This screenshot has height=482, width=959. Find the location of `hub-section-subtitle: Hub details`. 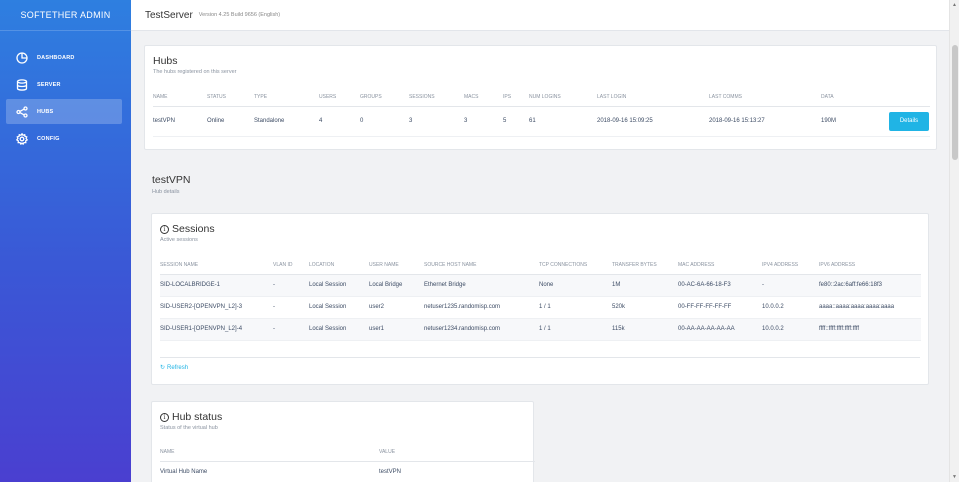

hub-section-subtitle: Hub details is located at coordinates (166, 192).